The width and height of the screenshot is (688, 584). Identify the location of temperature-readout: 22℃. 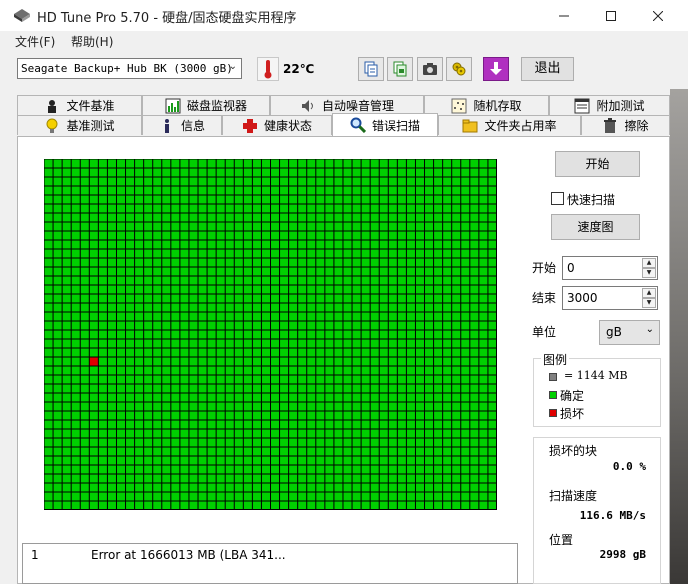
(299, 69).